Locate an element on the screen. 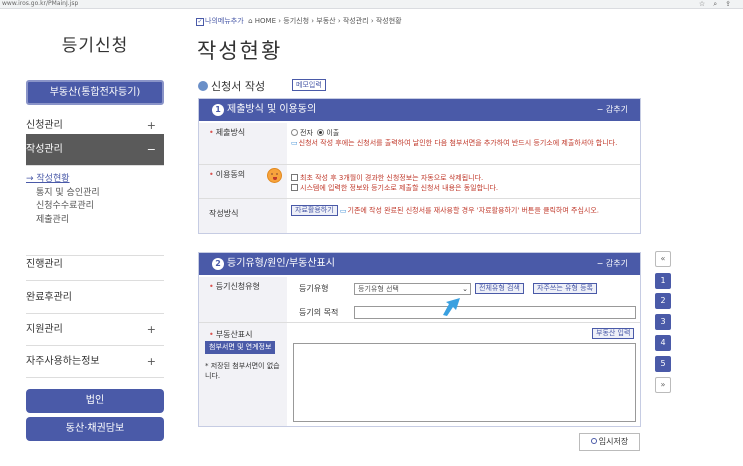 The image size is (743, 466). my-menu-add-button: ✓ 나의메뉴추가 is located at coordinates (220, 21).